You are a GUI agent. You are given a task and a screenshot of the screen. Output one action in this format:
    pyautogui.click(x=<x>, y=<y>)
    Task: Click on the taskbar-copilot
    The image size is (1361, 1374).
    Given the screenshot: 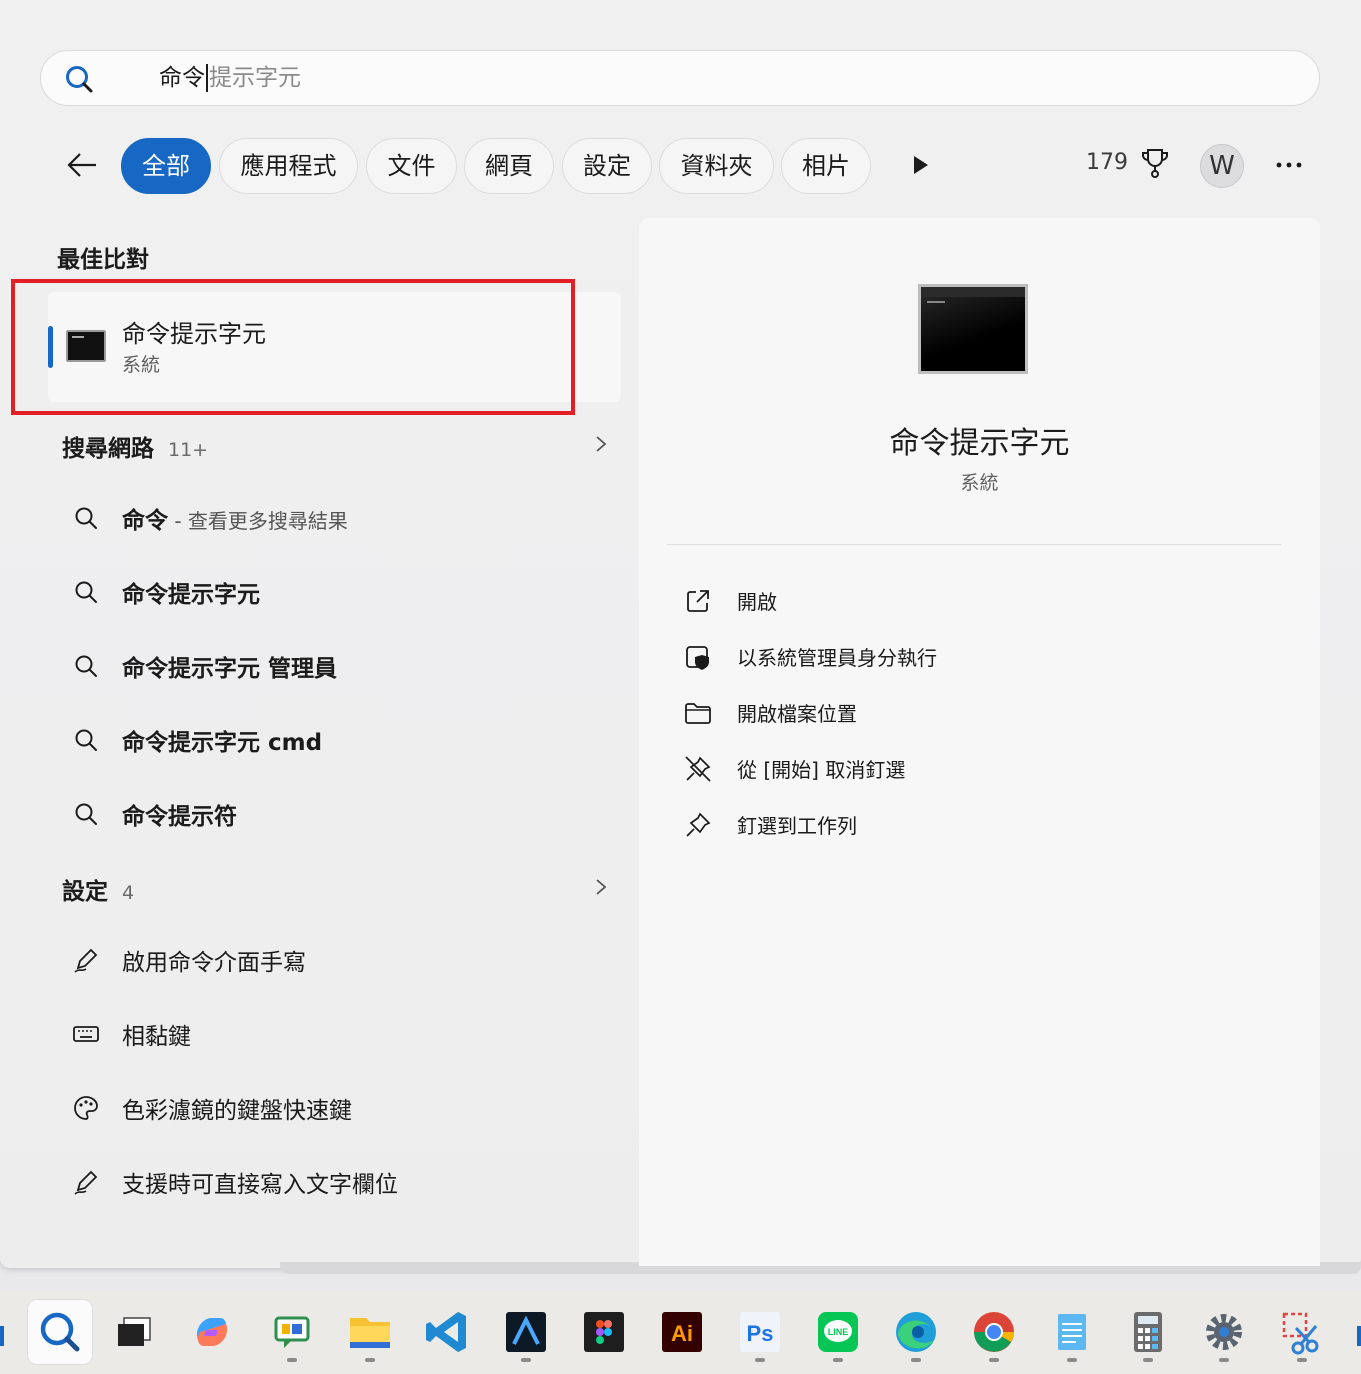 What is the action you would take?
    pyautogui.click(x=212, y=1332)
    